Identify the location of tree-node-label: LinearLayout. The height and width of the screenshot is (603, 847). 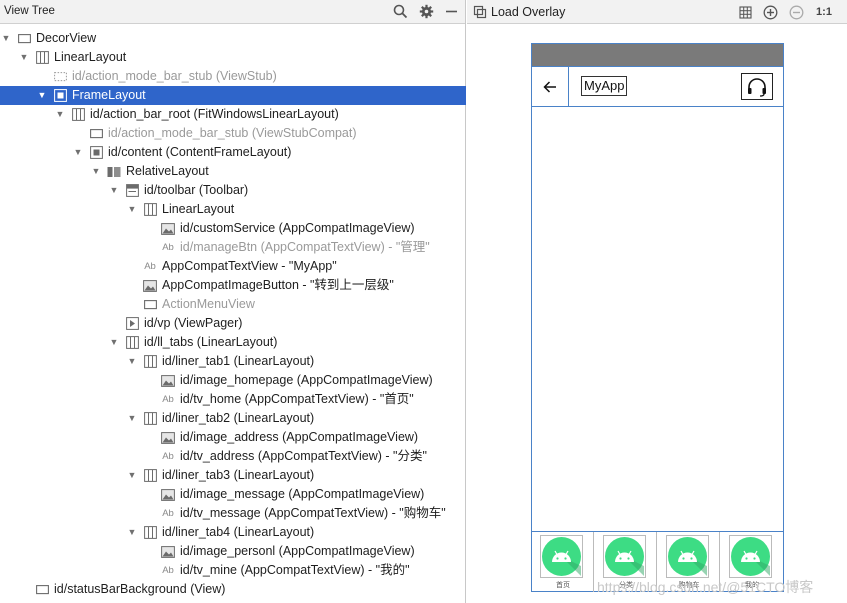
(198, 209).